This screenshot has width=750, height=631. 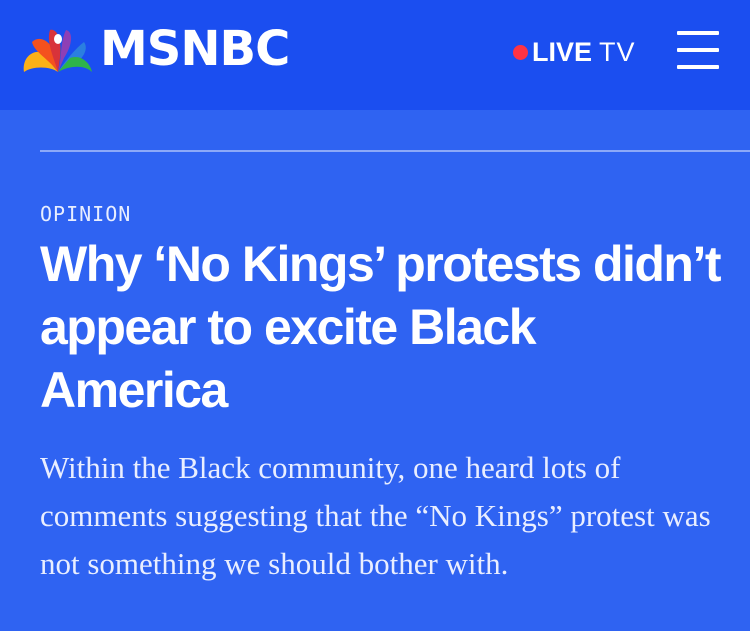 I want to click on live-indicator-dot-icon, so click(x=520, y=52).